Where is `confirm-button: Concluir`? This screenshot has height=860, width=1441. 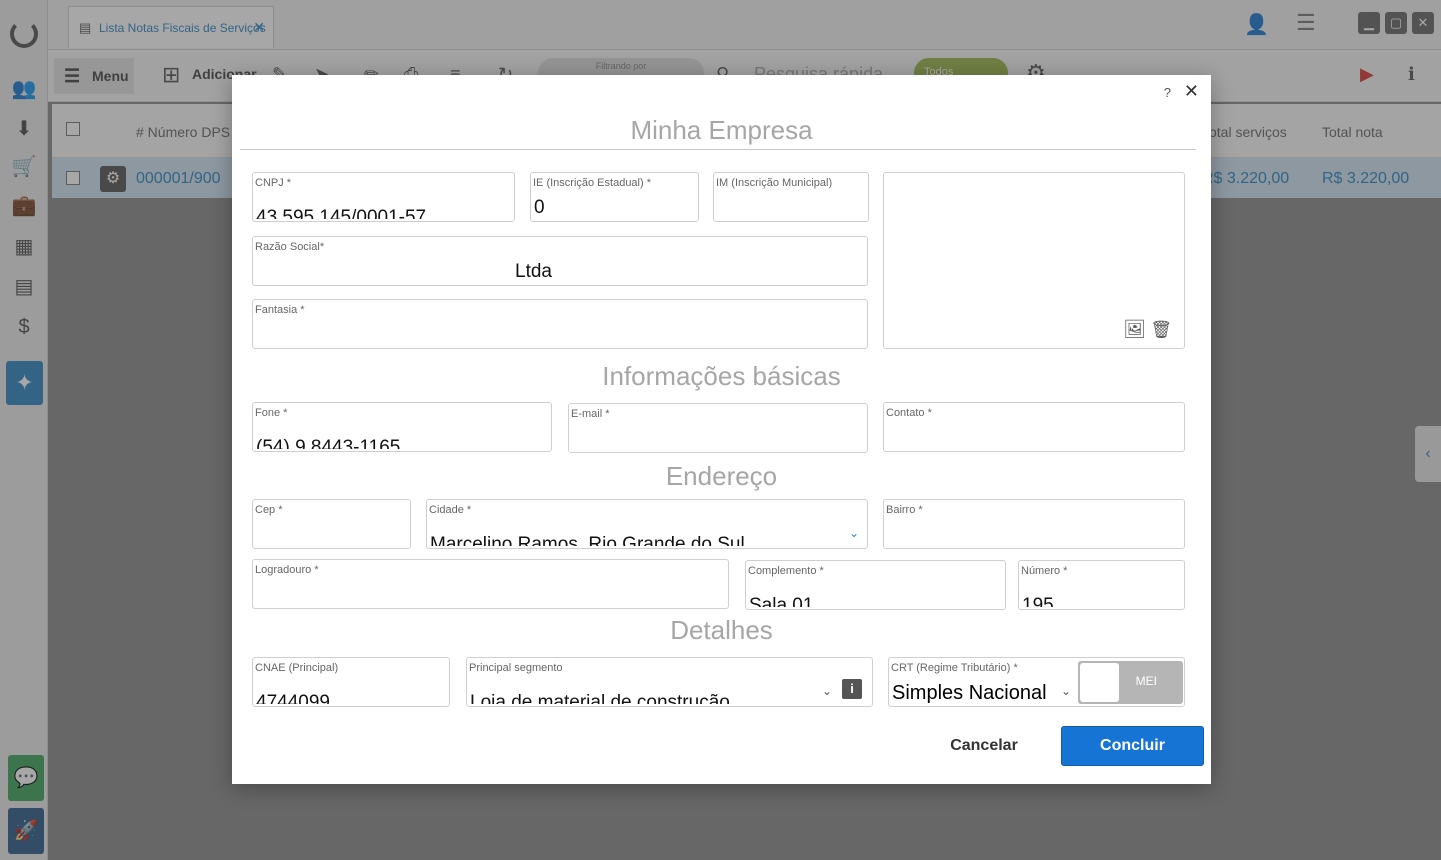 confirm-button: Concluir is located at coordinates (1132, 746).